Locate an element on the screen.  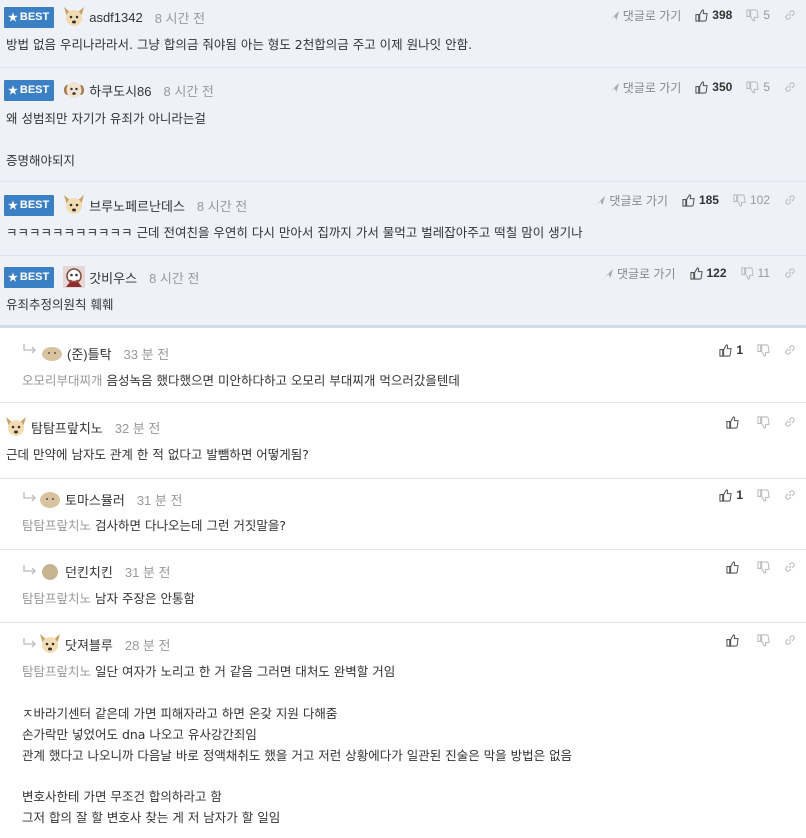
username: 브루노페르난데스 is located at coordinates (137, 205).